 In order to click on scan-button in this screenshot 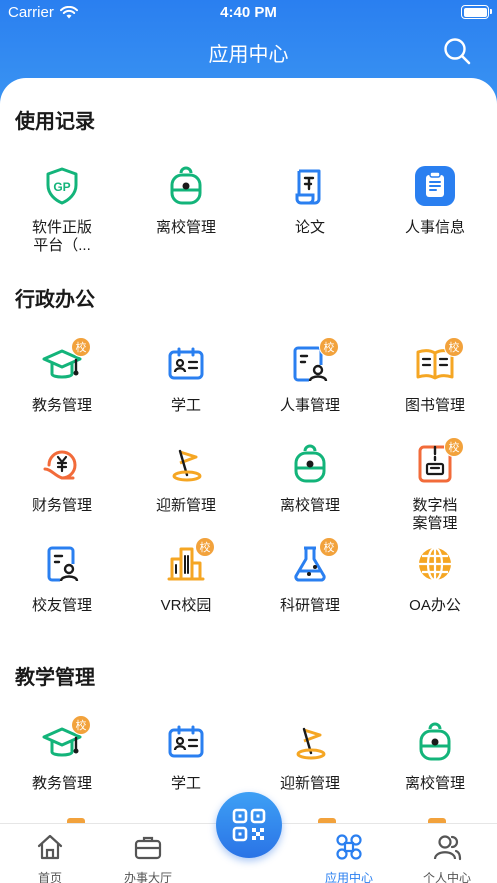, I will do `click(249, 825)`.